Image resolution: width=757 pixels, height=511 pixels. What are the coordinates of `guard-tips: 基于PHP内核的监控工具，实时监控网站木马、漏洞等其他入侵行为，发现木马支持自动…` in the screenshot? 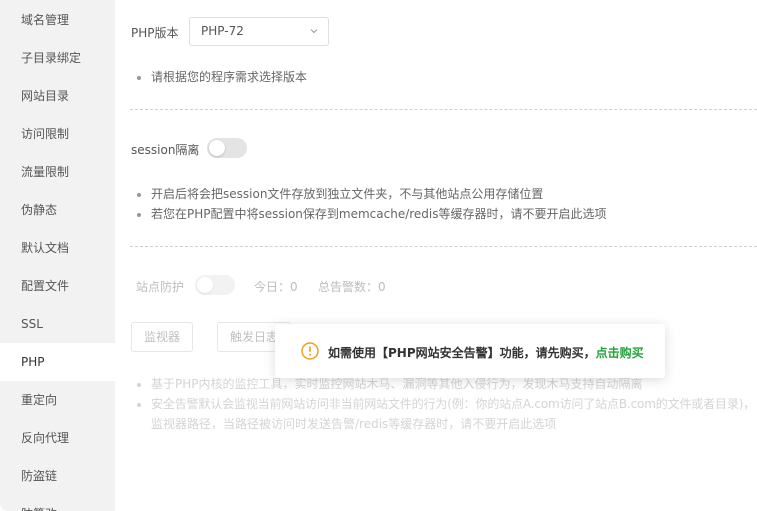 It's located at (453, 404).